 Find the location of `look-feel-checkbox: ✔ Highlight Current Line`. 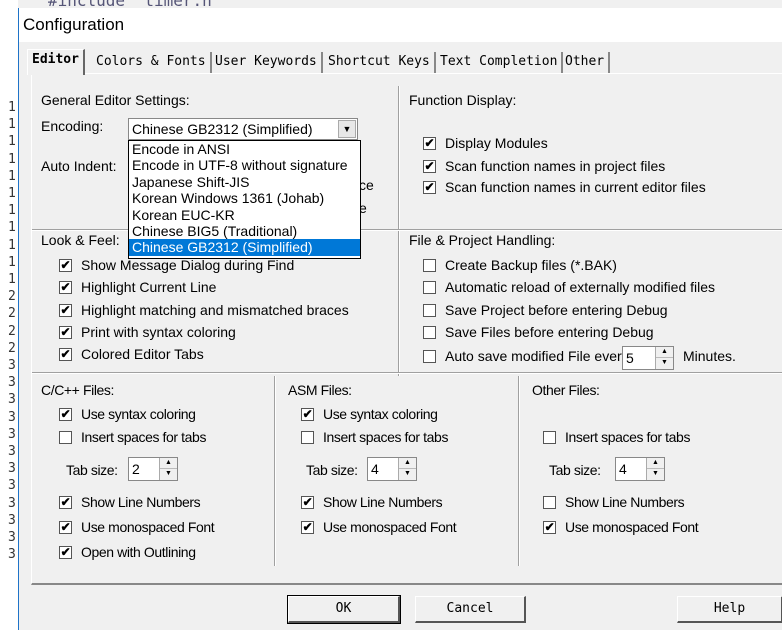

look-feel-checkbox: ✔ Highlight Current Line is located at coordinates (137, 287).